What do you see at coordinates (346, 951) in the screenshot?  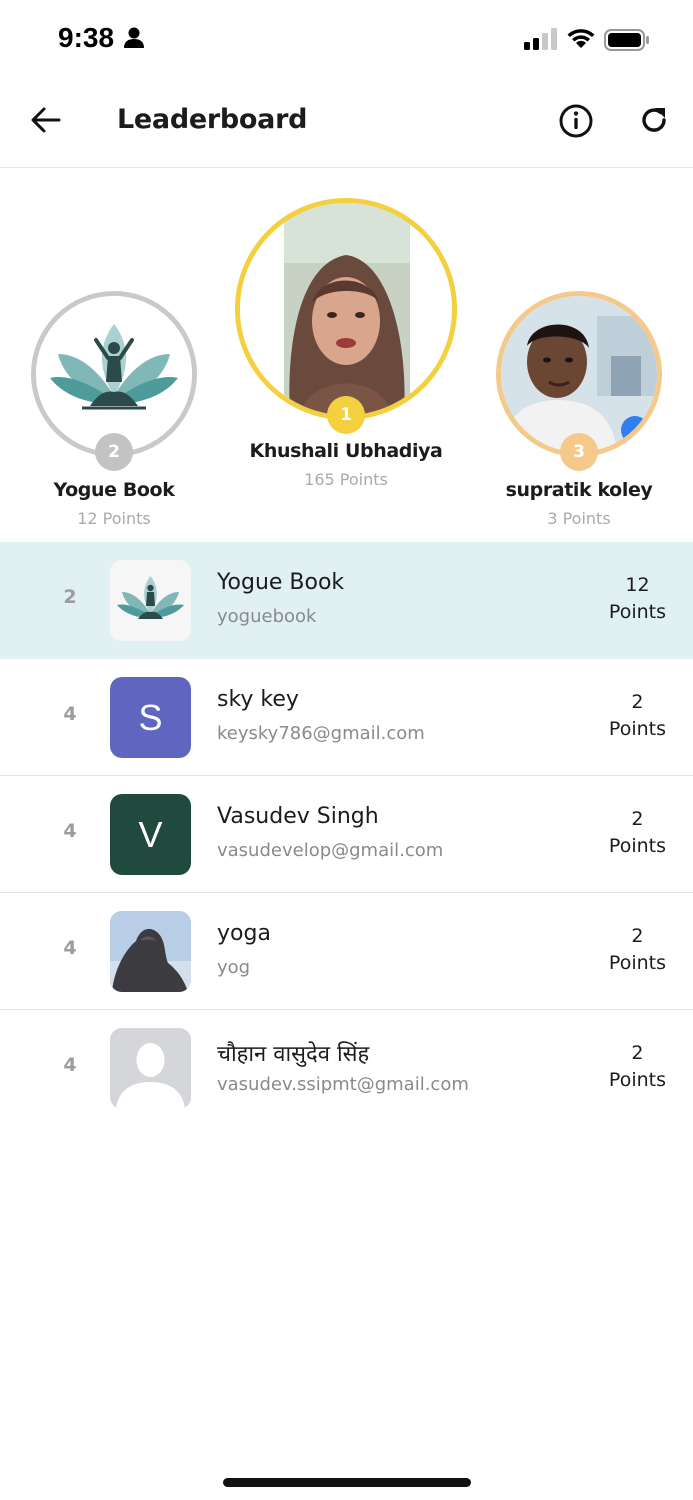 I see `leaderboard-row: 4 yoga yog 2 Points` at bounding box center [346, 951].